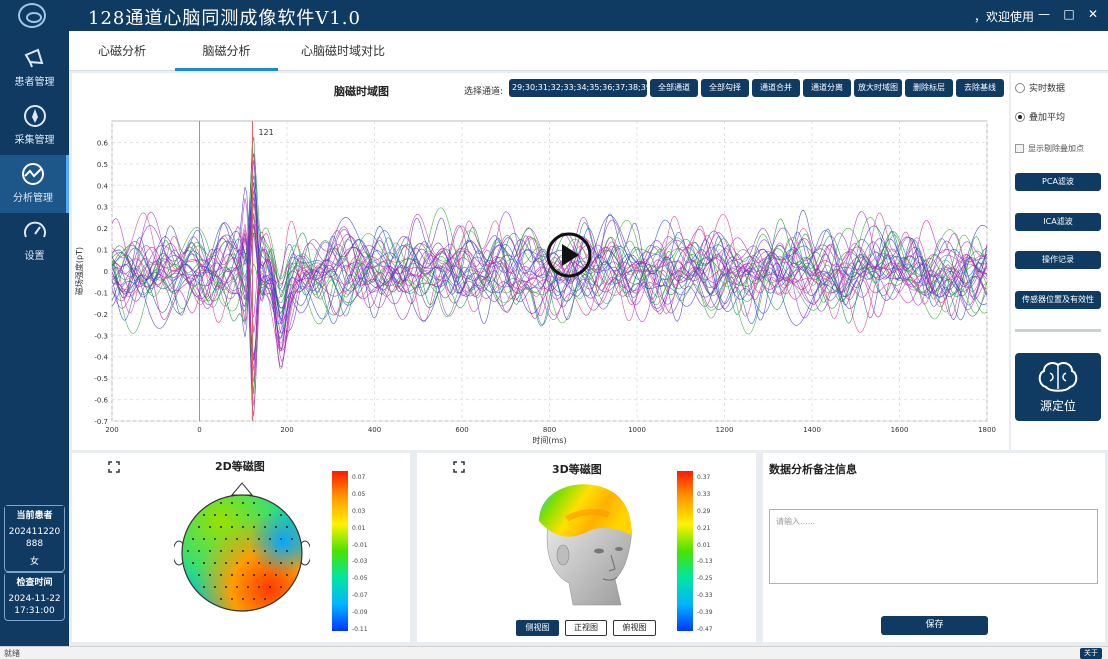 Image resolution: width=1108 pixels, height=659 pixels. What do you see at coordinates (586, 628) in the screenshot?
I see `front-view-button: 正视图` at bounding box center [586, 628].